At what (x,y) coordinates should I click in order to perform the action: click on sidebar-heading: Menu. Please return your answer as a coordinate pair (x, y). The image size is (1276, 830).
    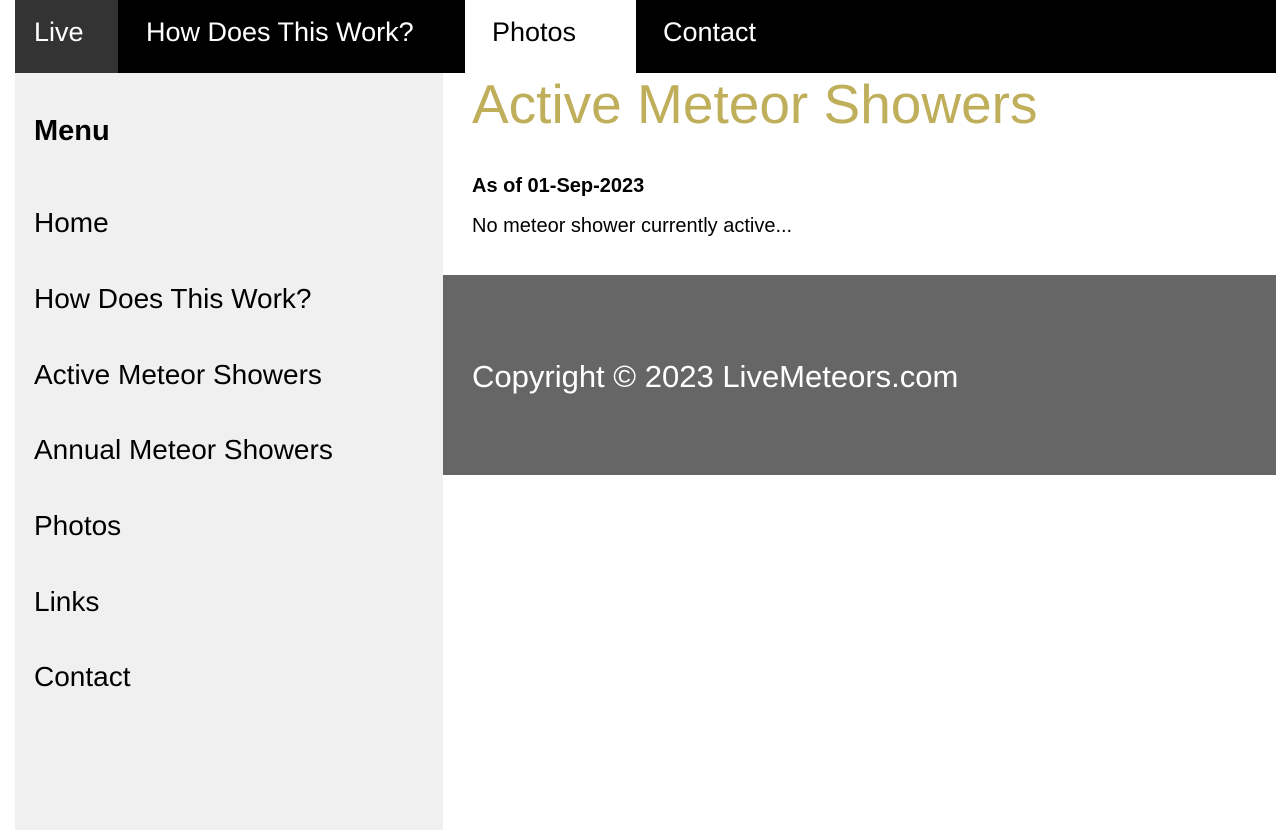
    Looking at the image, I should click on (72, 131).